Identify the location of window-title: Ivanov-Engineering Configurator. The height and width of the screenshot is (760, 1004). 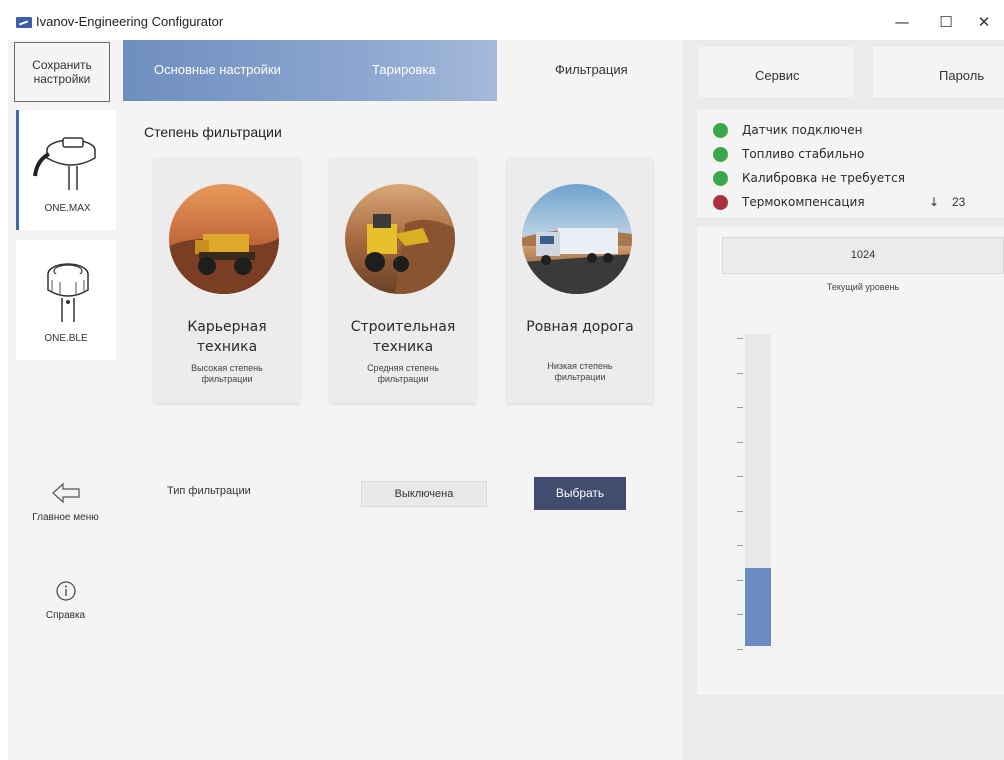
(130, 21).